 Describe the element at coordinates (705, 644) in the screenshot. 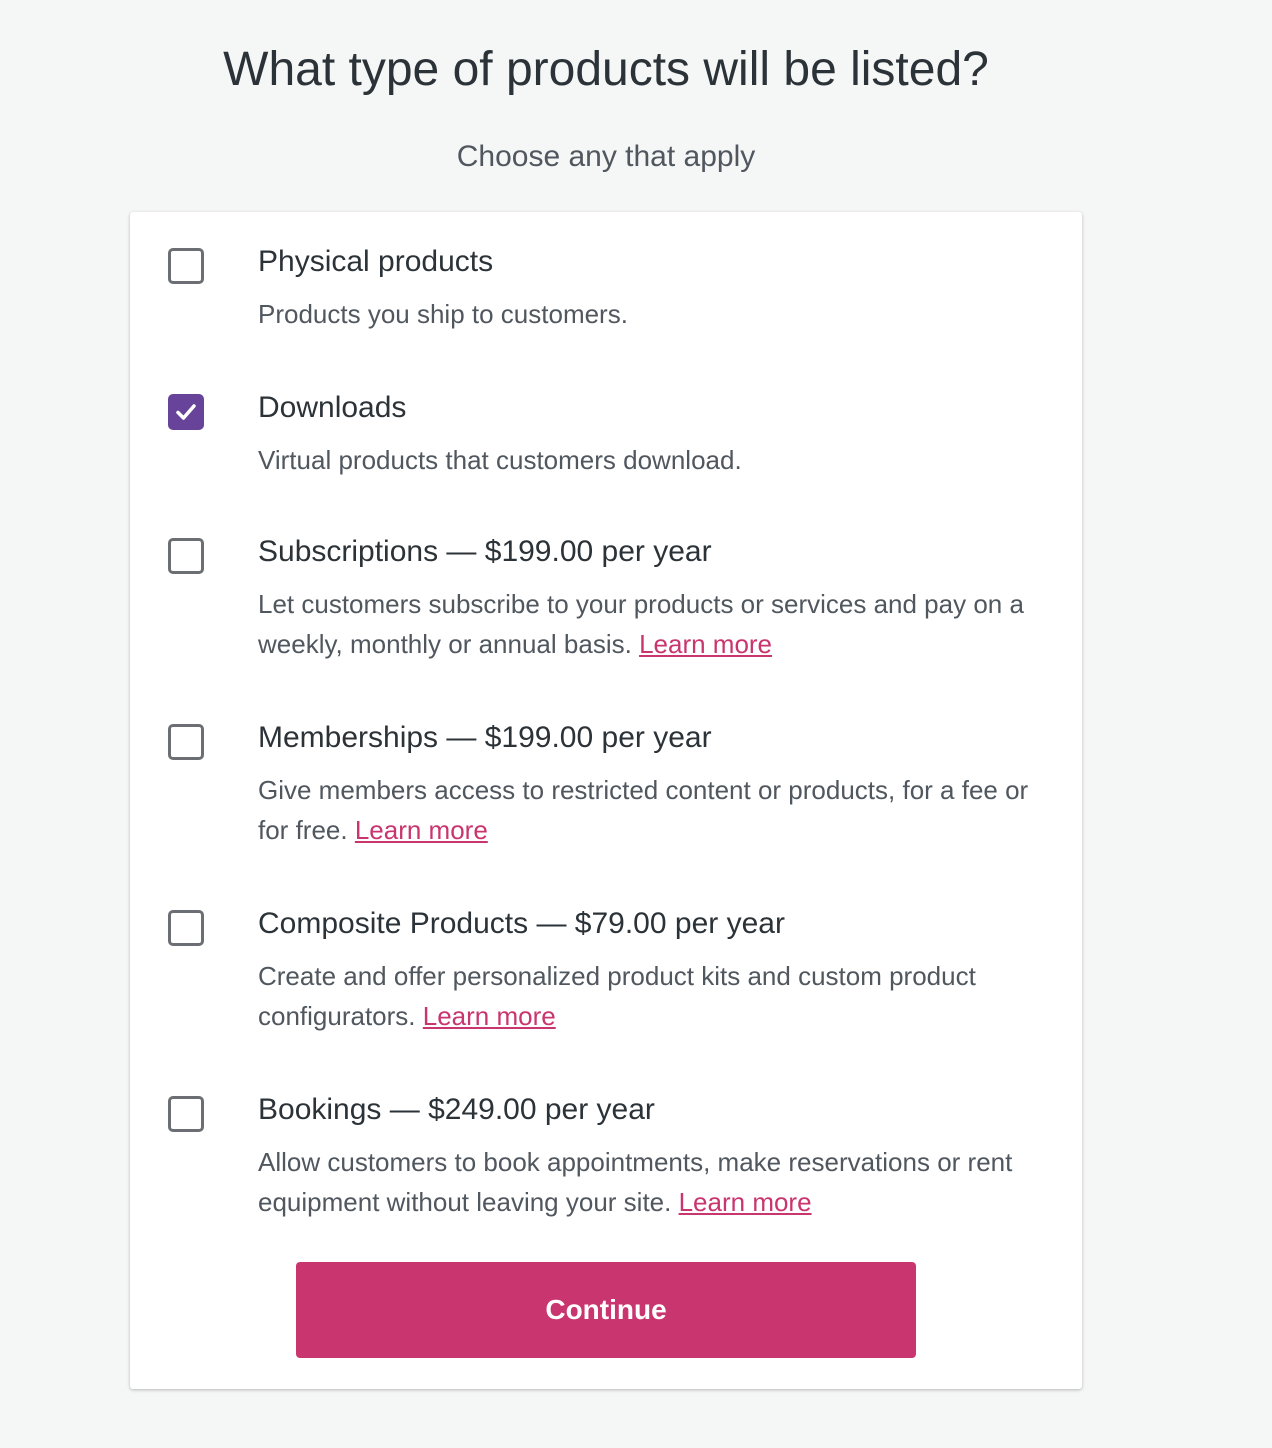

I see `learn-more-link-subscriptions: Learn more` at that location.